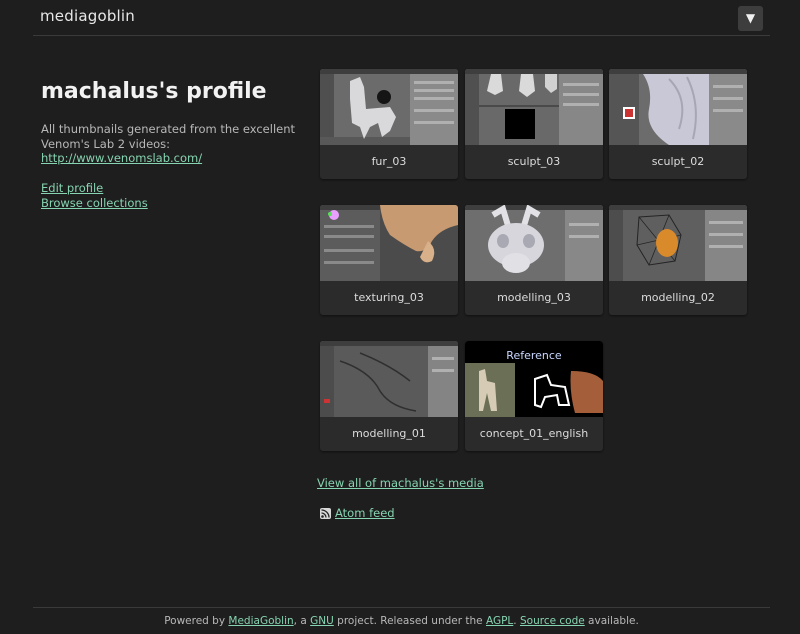  What do you see at coordinates (678, 161) in the screenshot?
I see `media-title: sculpt_02` at bounding box center [678, 161].